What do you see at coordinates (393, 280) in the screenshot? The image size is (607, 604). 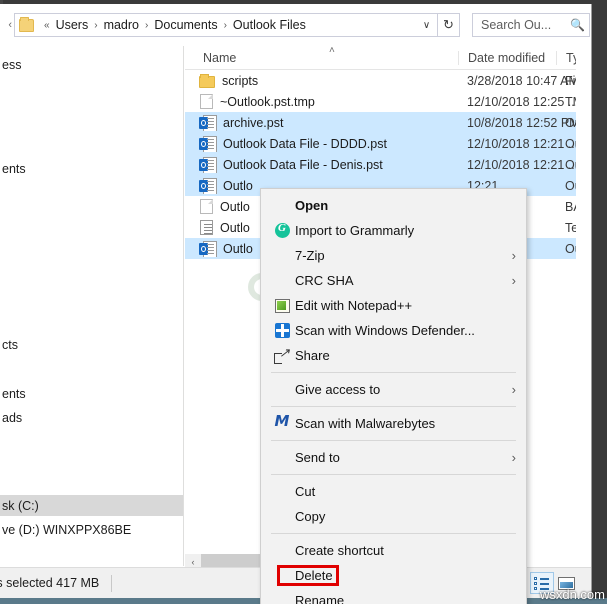 I see `menu-item-crc-sha: CRC SHA ›` at bounding box center [393, 280].